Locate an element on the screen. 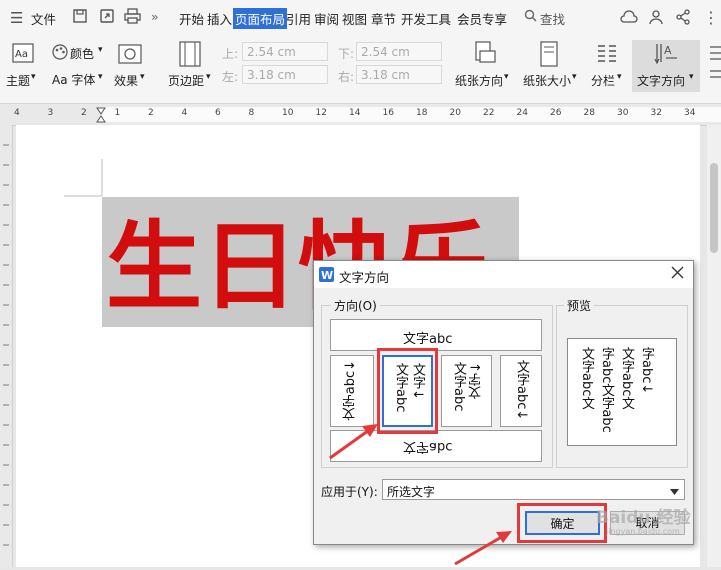 This screenshot has height=570, width=721. palette-icon is located at coordinates (60, 53).